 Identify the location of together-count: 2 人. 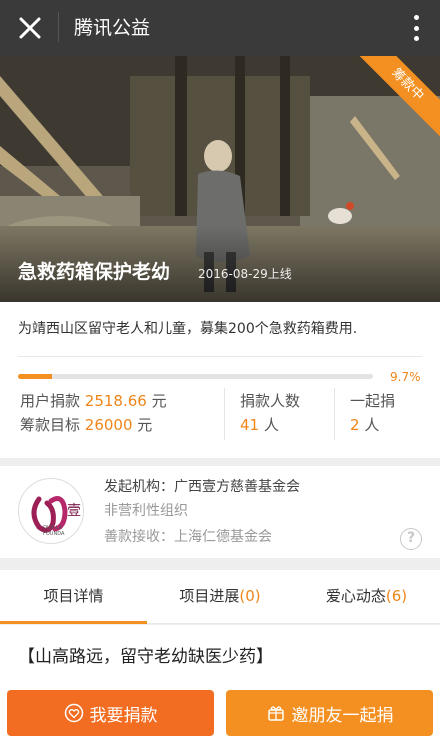
(364, 425).